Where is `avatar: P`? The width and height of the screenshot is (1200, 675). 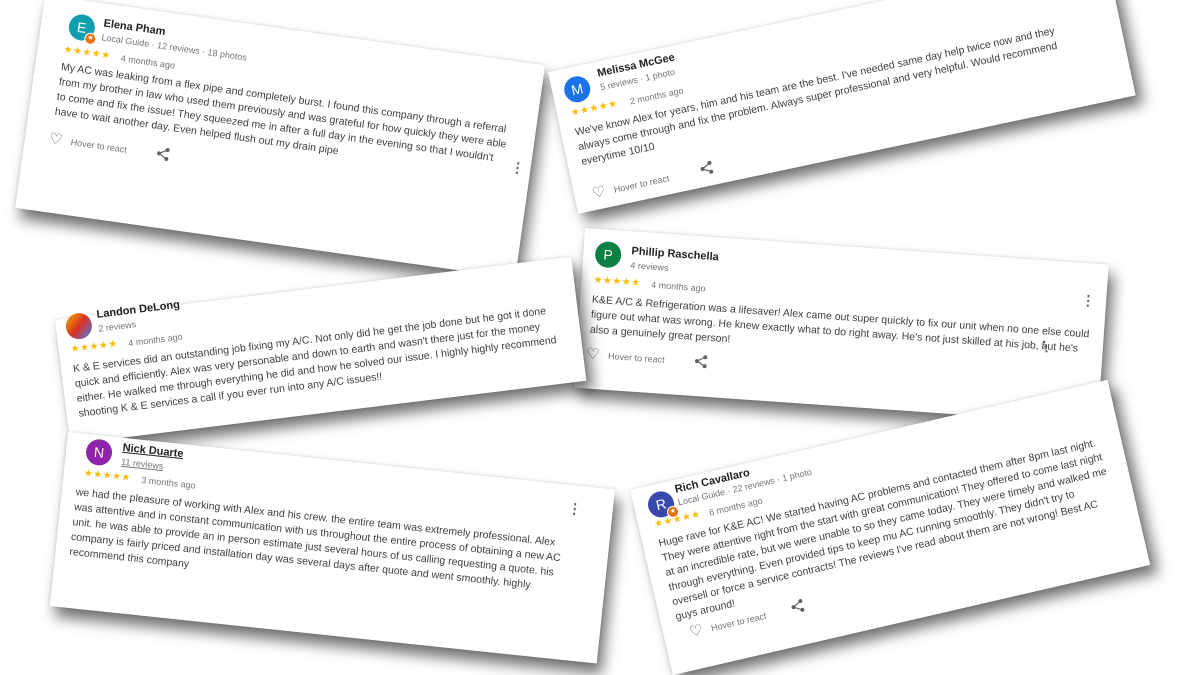 avatar: P is located at coordinates (608, 254).